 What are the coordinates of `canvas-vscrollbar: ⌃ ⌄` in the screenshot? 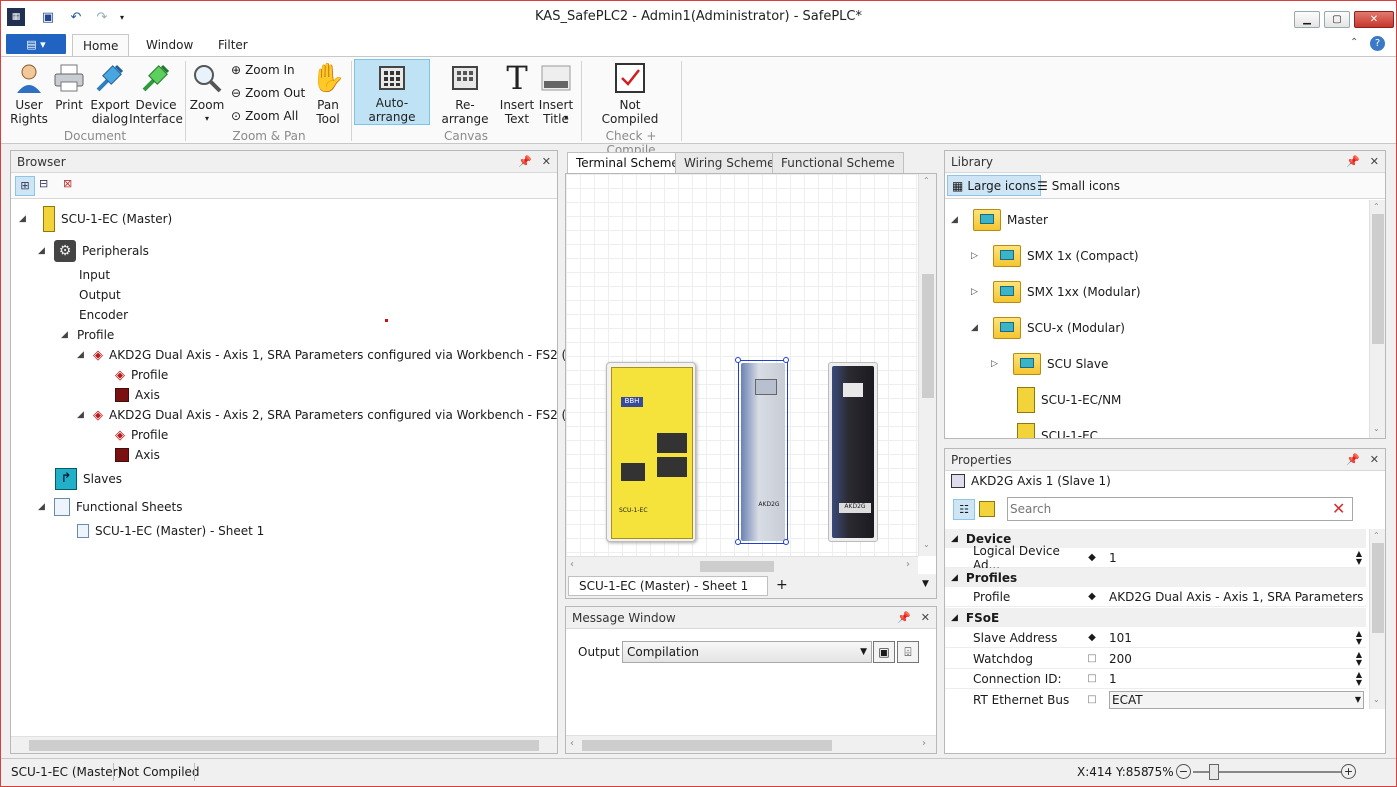 It's located at (927, 365).